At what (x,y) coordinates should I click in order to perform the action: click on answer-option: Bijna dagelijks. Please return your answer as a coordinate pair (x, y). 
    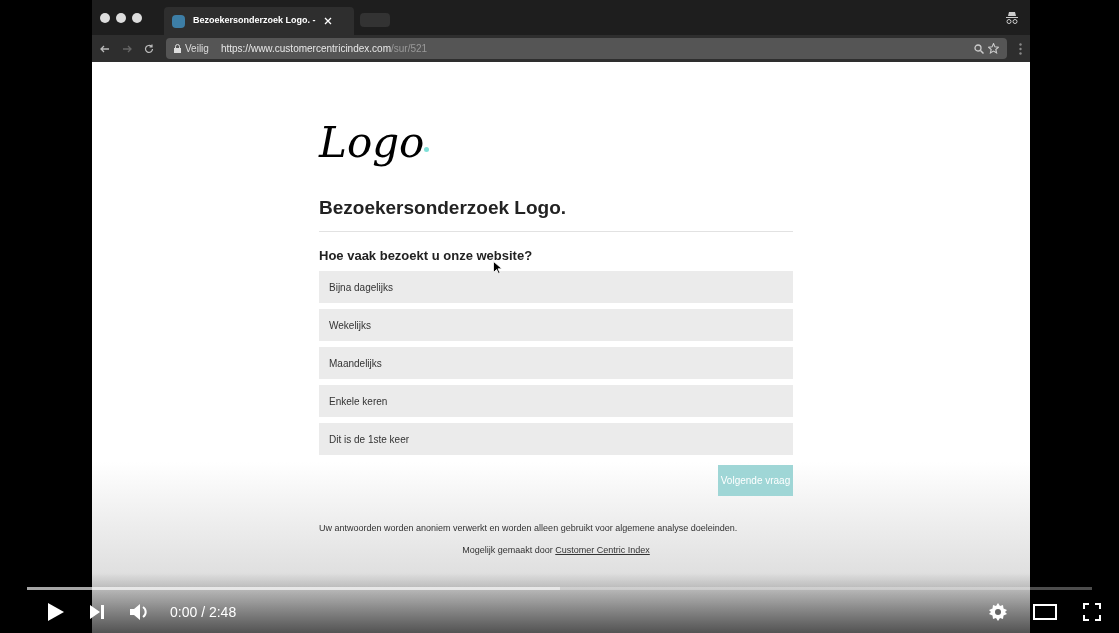
    Looking at the image, I should click on (556, 287).